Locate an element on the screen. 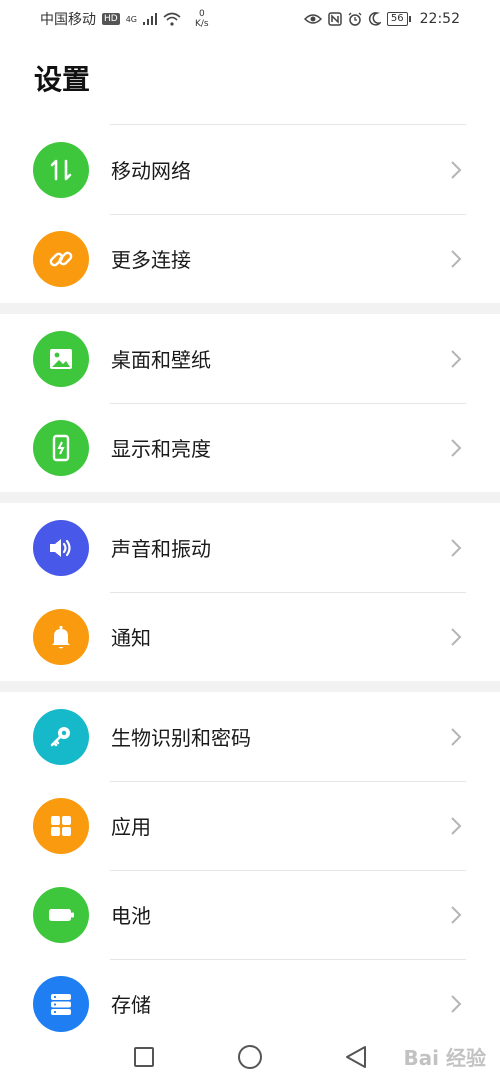 The height and width of the screenshot is (1083, 500). status-right: 56 22:52 is located at coordinates (381, 19).